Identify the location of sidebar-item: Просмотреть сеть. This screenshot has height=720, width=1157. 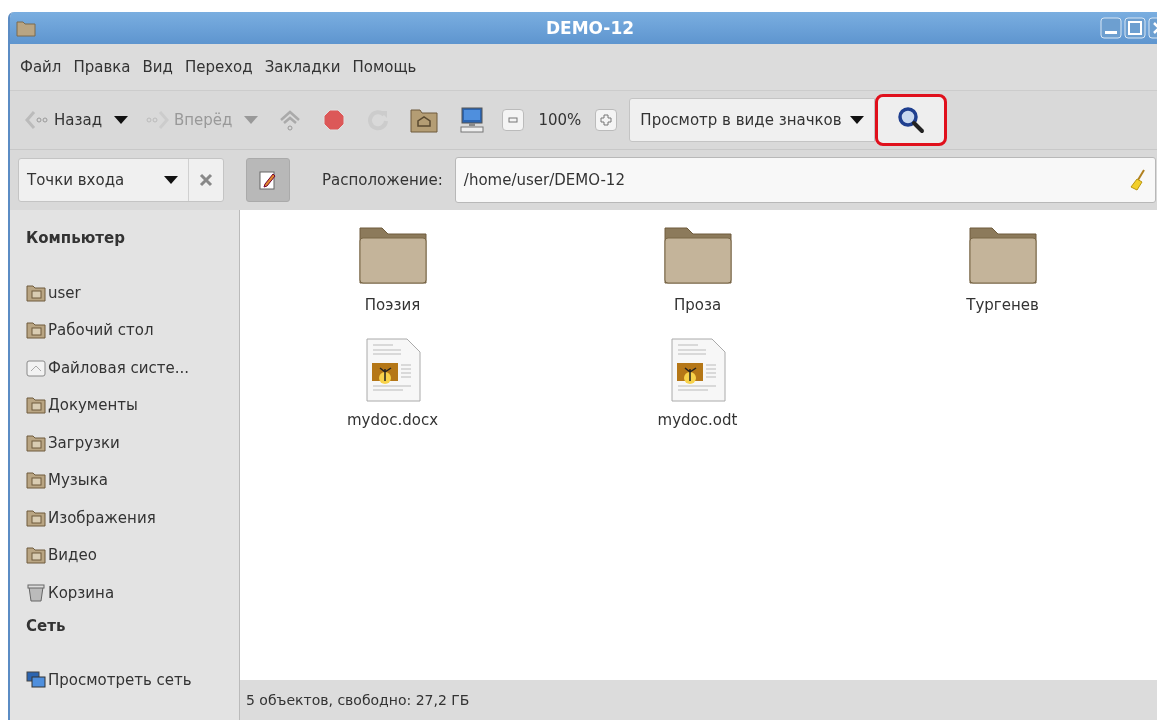
(132, 680).